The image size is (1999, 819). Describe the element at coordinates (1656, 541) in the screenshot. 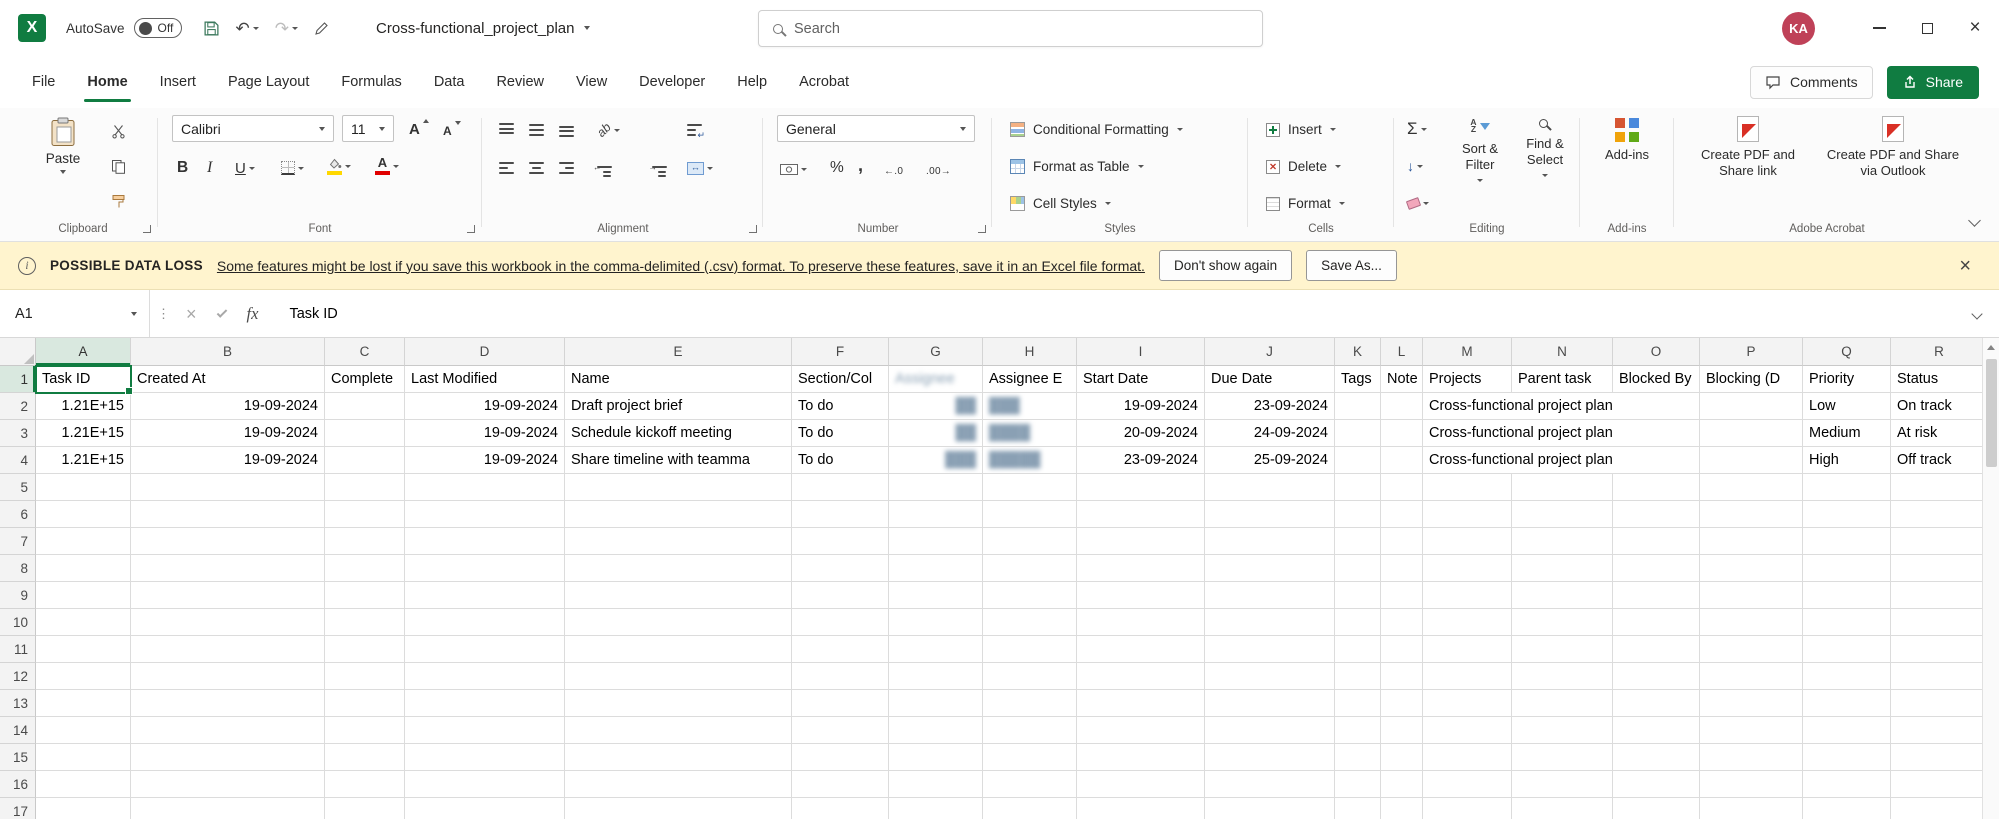

I see `cell-O7` at that location.